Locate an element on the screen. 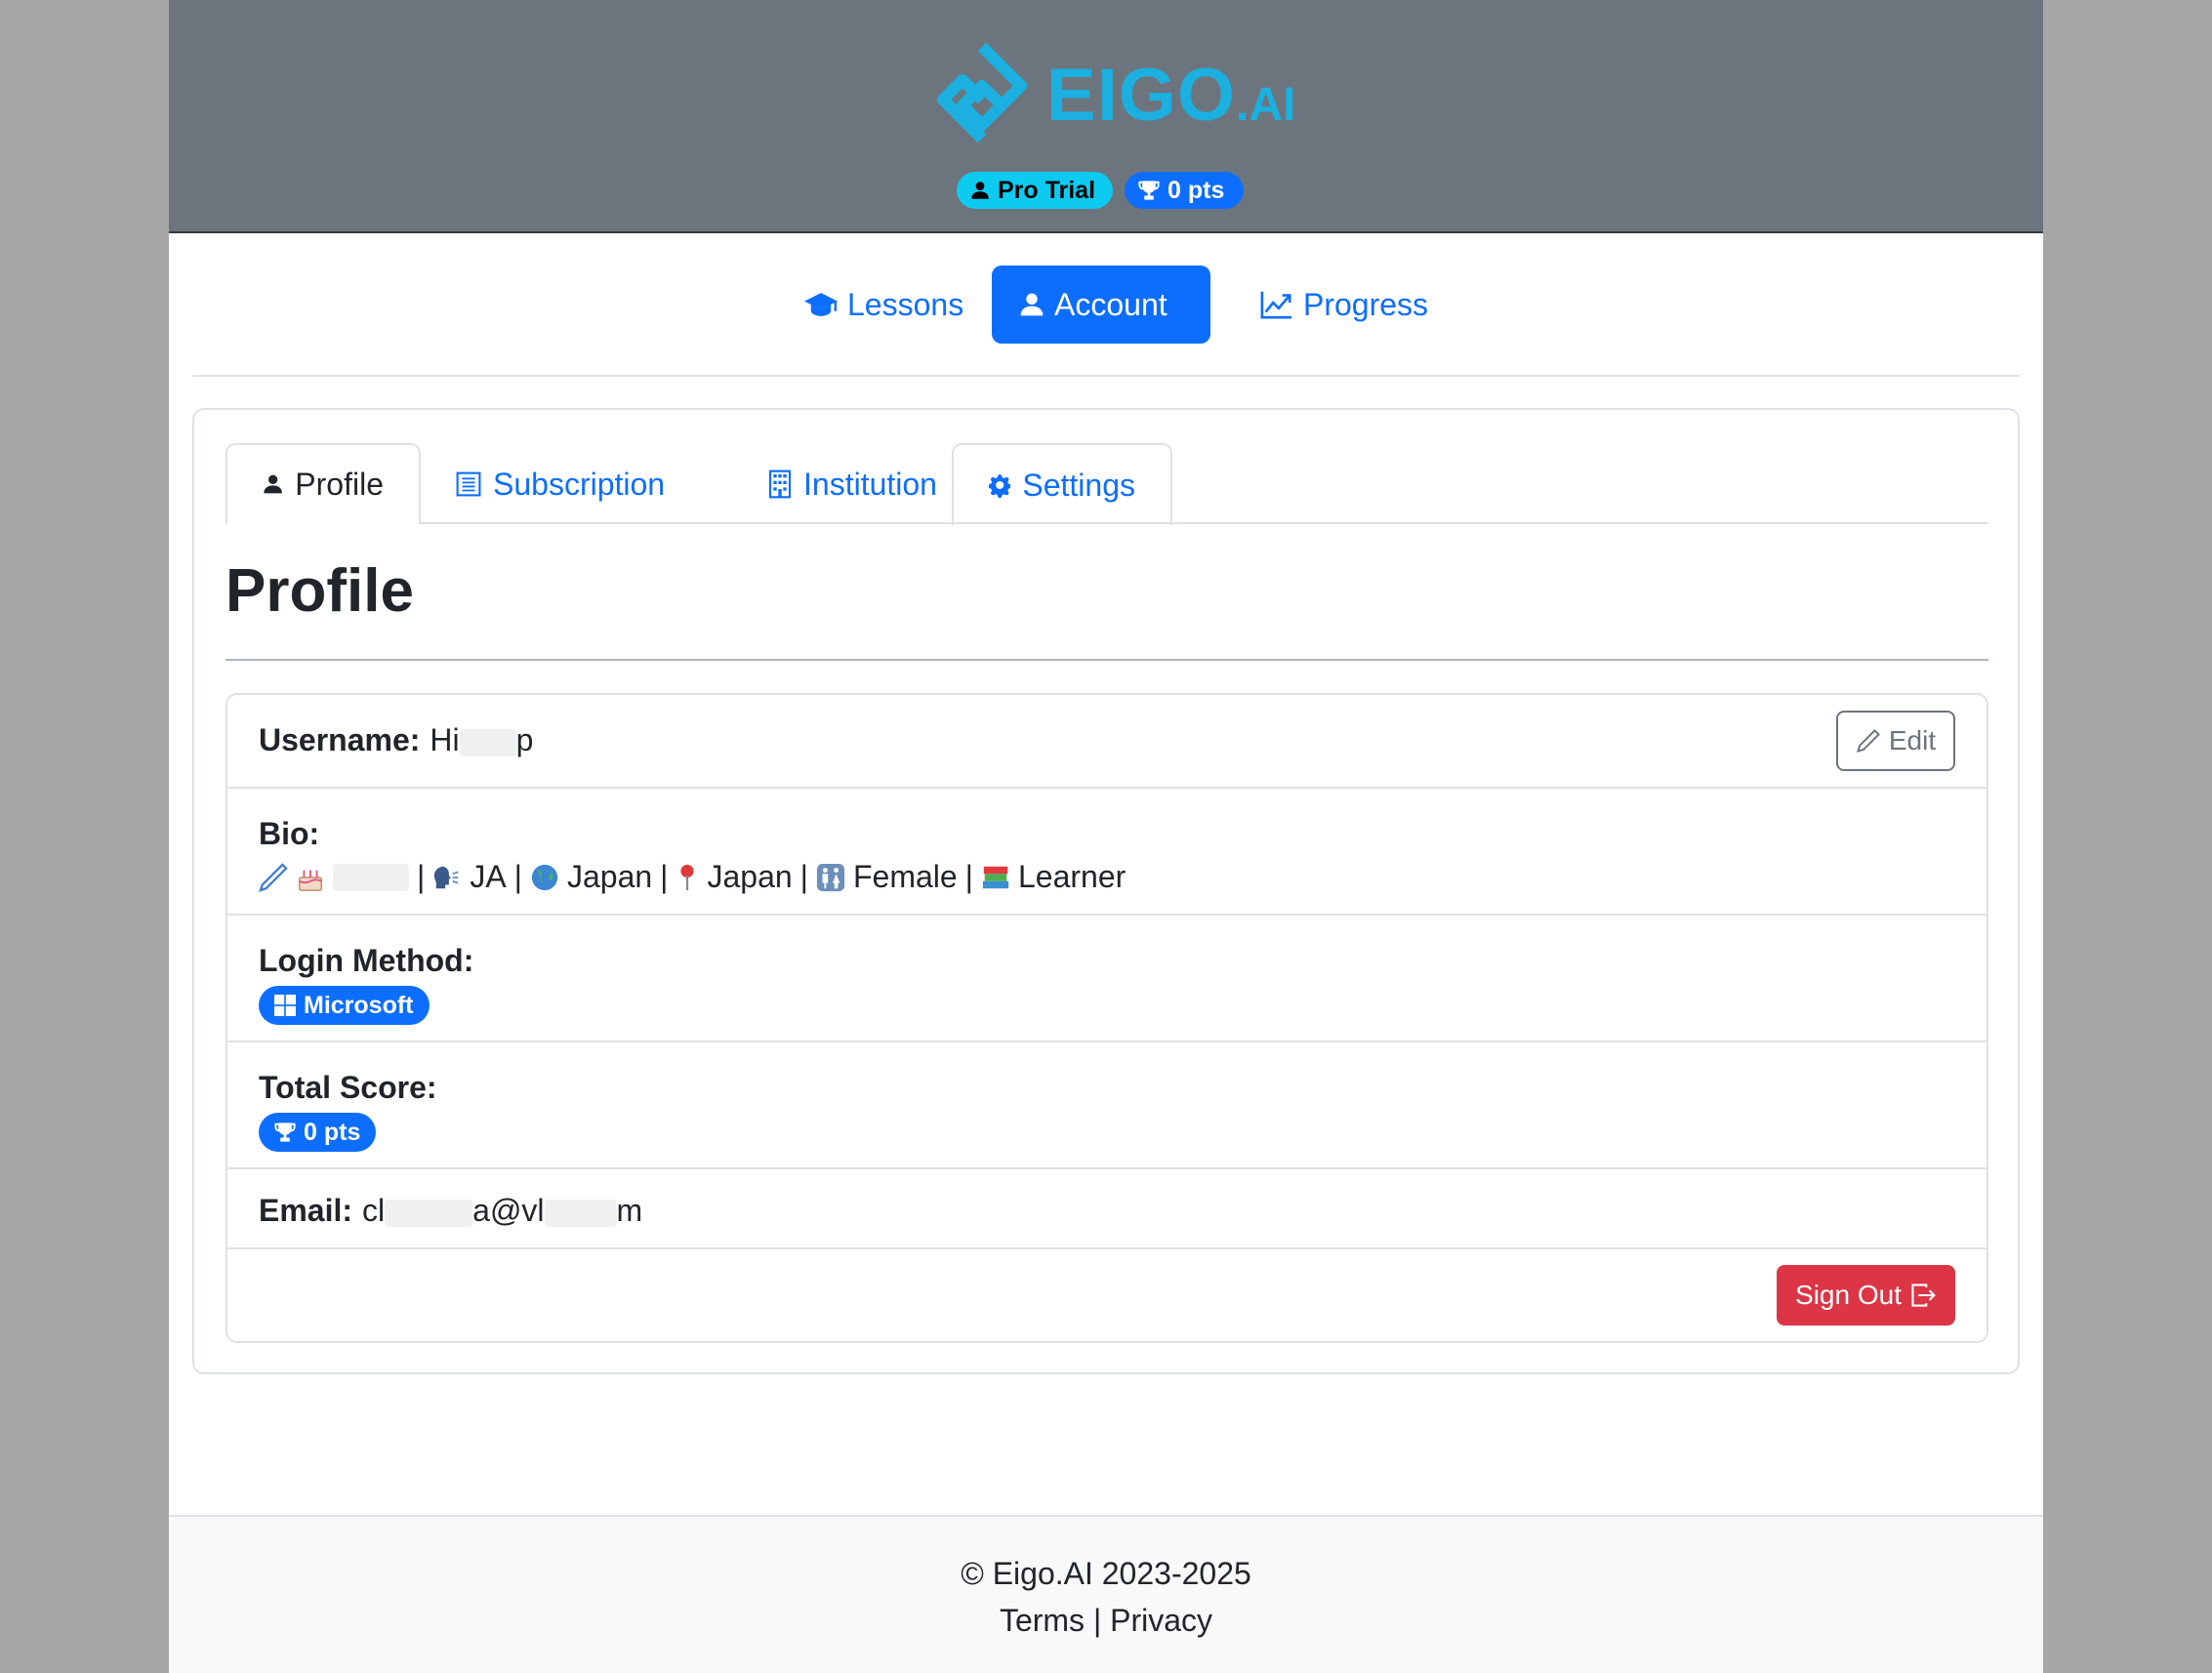 This screenshot has width=2212, height=1673. points-badge-label: 0 pts is located at coordinates (1196, 190).